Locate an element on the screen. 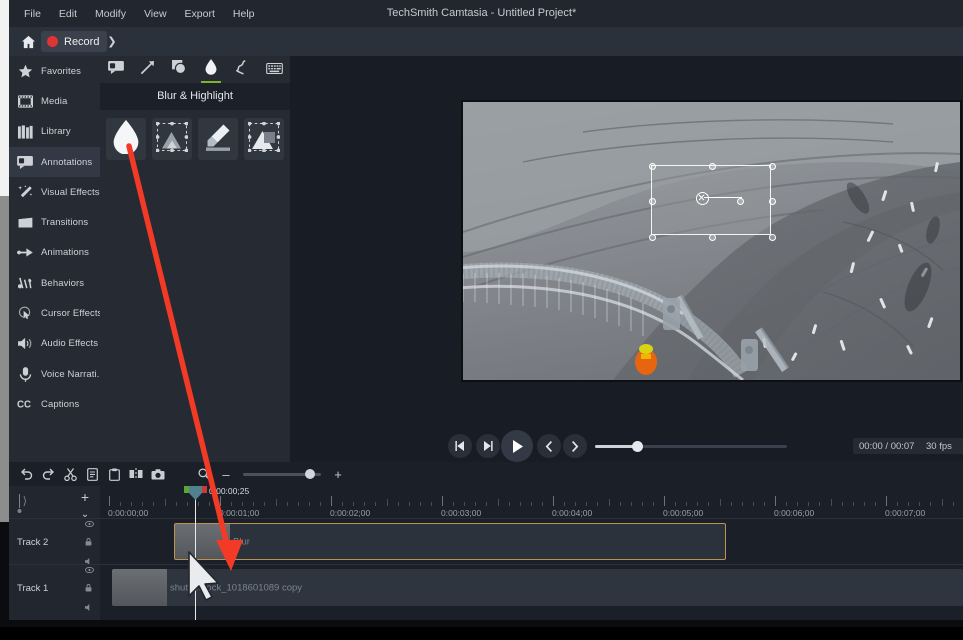 The width and height of the screenshot is (963, 640). copy-button is located at coordinates (92, 474).